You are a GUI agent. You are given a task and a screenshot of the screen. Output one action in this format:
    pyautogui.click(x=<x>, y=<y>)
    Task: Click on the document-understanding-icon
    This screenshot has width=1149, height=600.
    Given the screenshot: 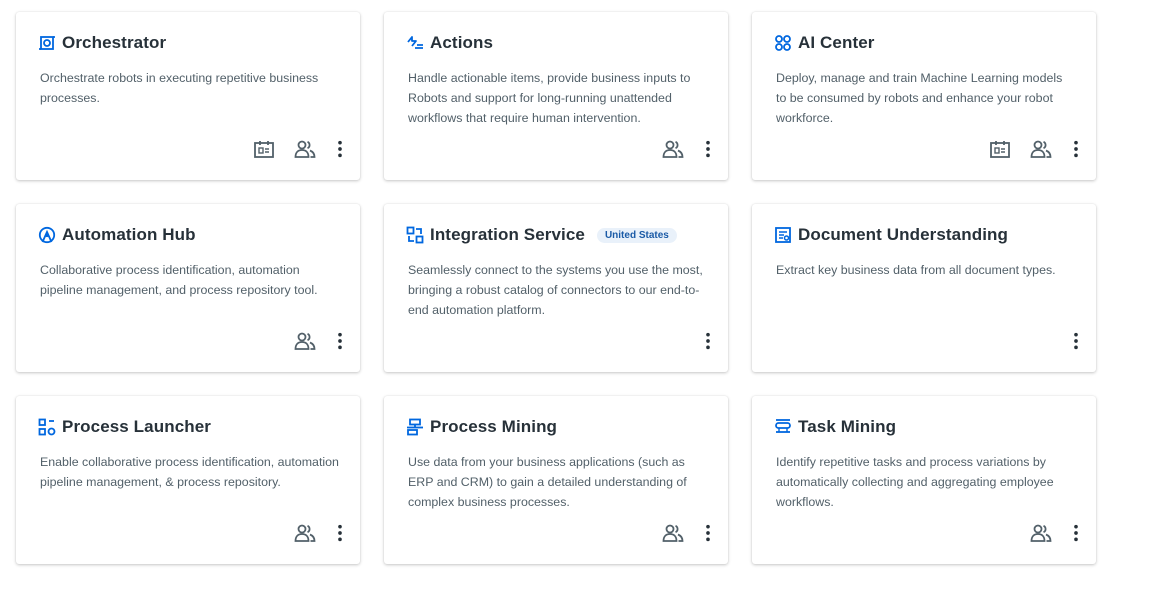 What is the action you would take?
    pyautogui.click(x=783, y=235)
    